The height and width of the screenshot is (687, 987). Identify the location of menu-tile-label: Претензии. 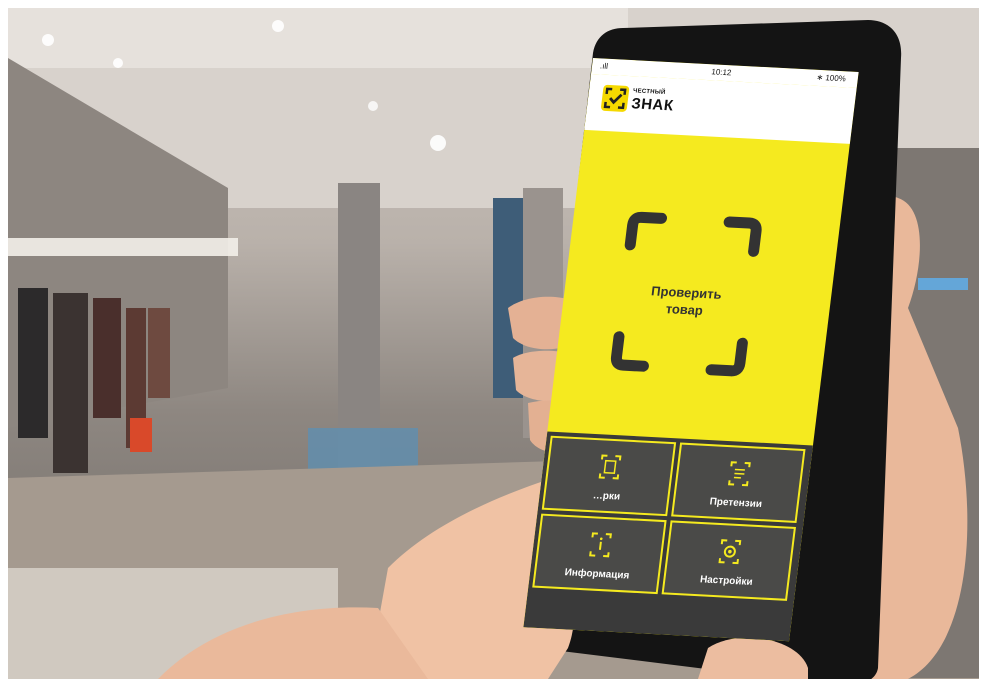
(736, 503).